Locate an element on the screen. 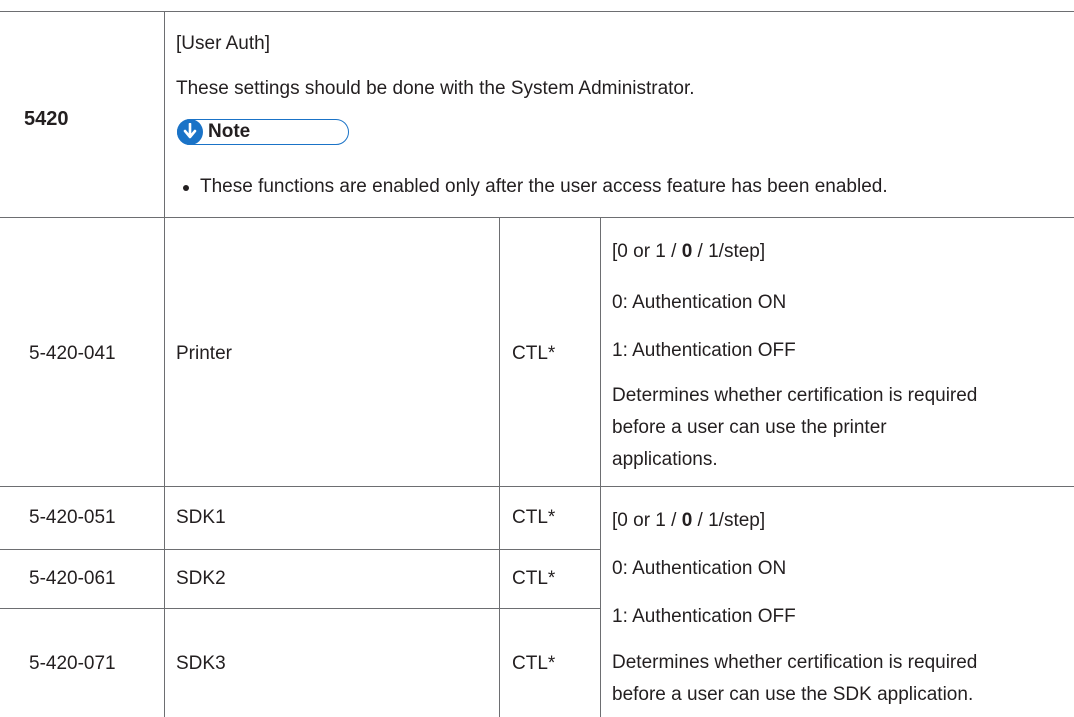 The image size is (1074, 717). table-row-code: 5-420-061 is located at coordinates (72, 578).